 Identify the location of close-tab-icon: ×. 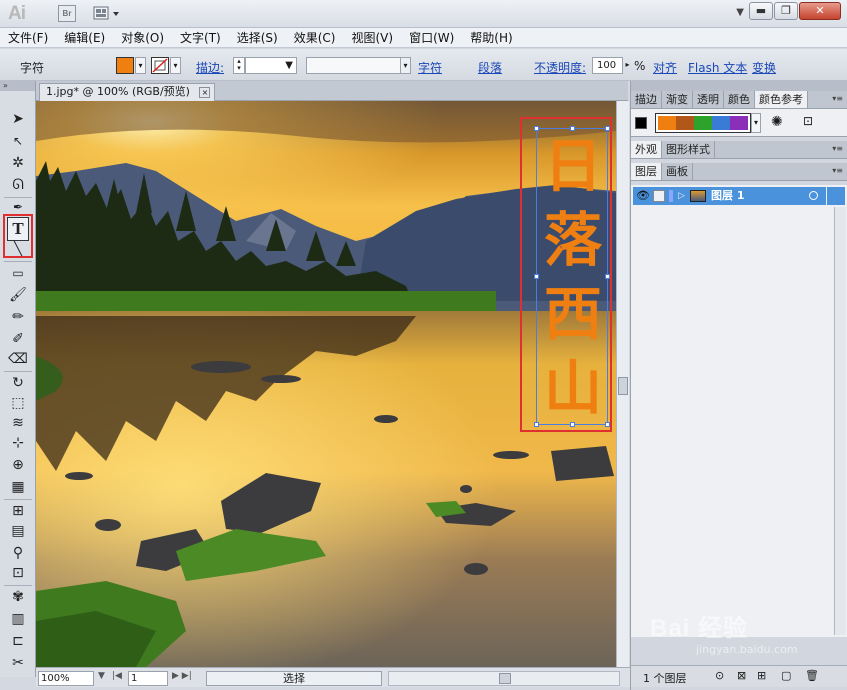
(205, 92).